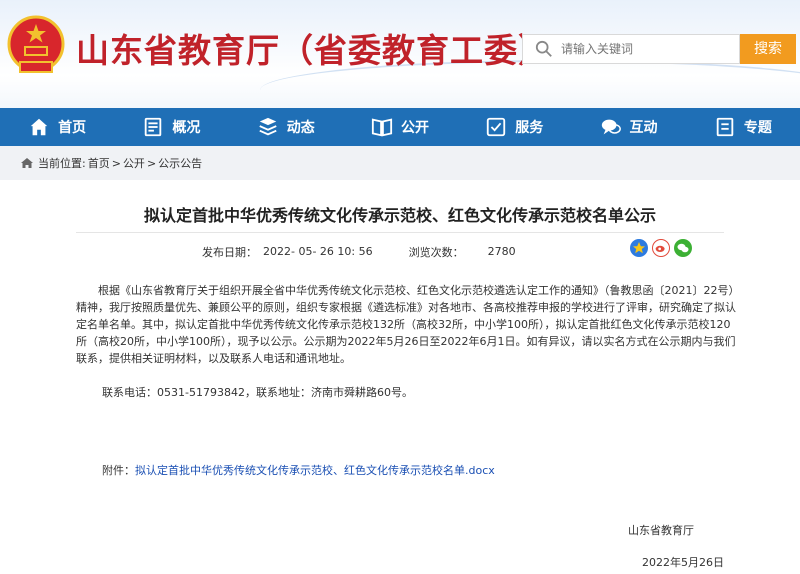  What do you see at coordinates (661, 530) in the screenshot?
I see `signature-org: 山东省教育厅` at bounding box center [661, 530].